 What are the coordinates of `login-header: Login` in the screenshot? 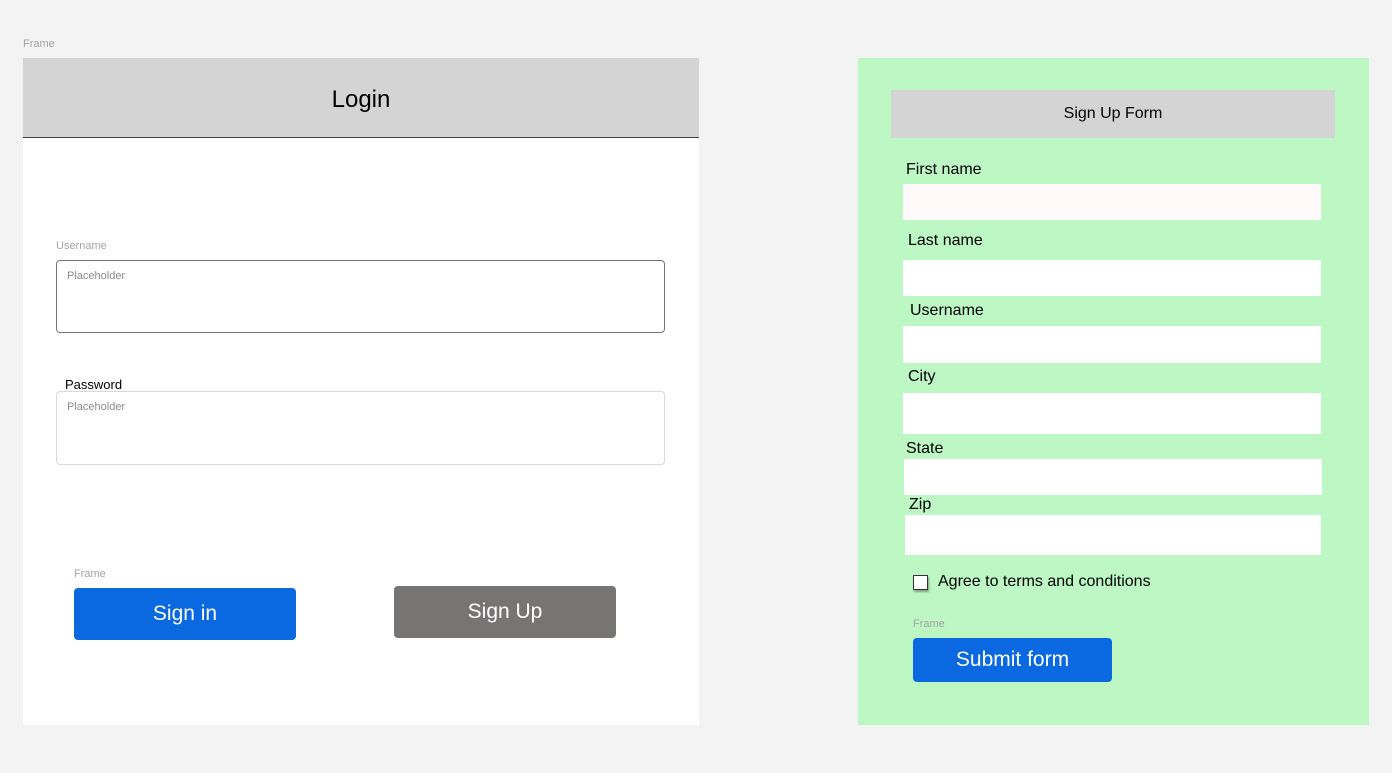 It's located at (361, 98).